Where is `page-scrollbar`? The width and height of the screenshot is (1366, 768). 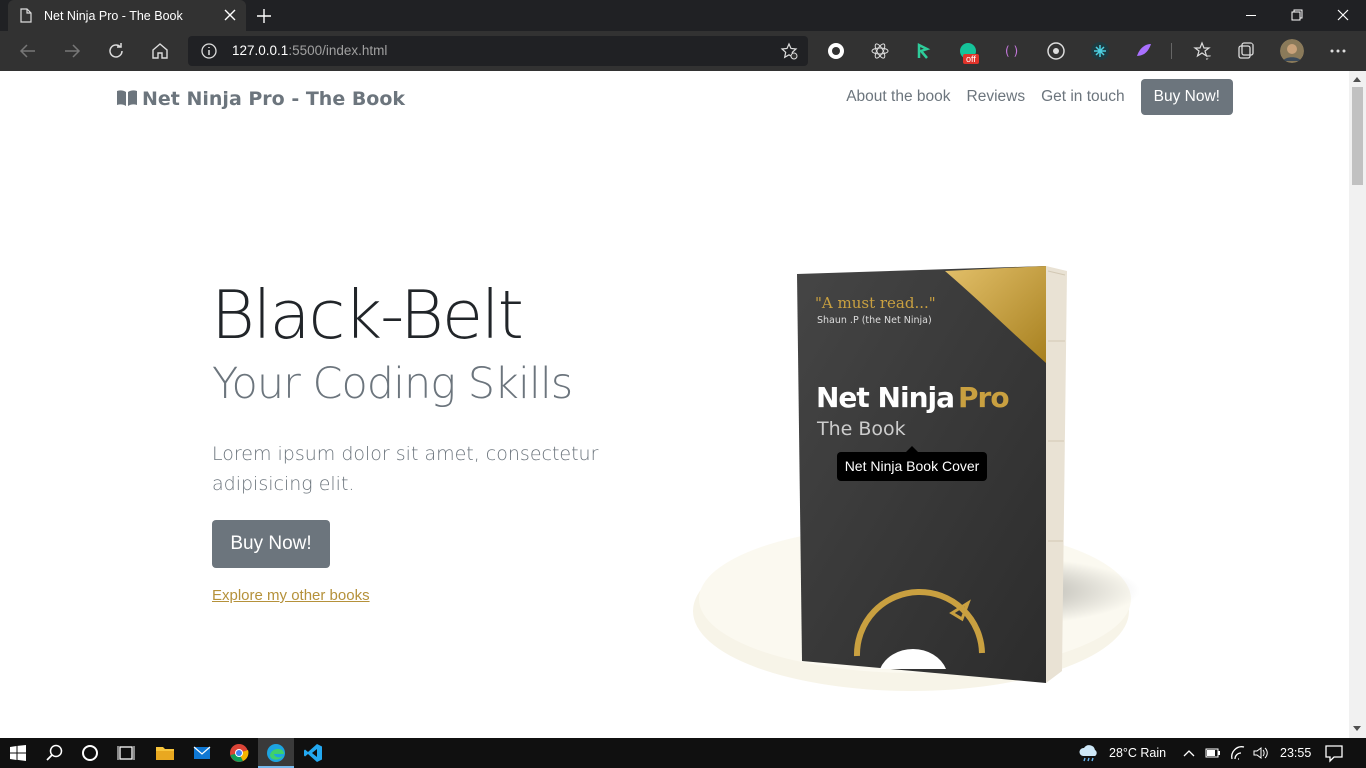 page-scrollbar is located at coordinates (1357, 404).